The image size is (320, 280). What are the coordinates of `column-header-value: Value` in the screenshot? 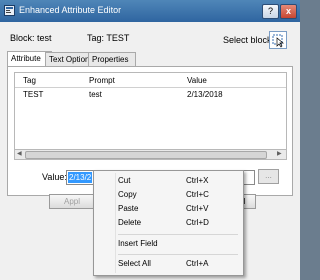 It's located at (197, 80).